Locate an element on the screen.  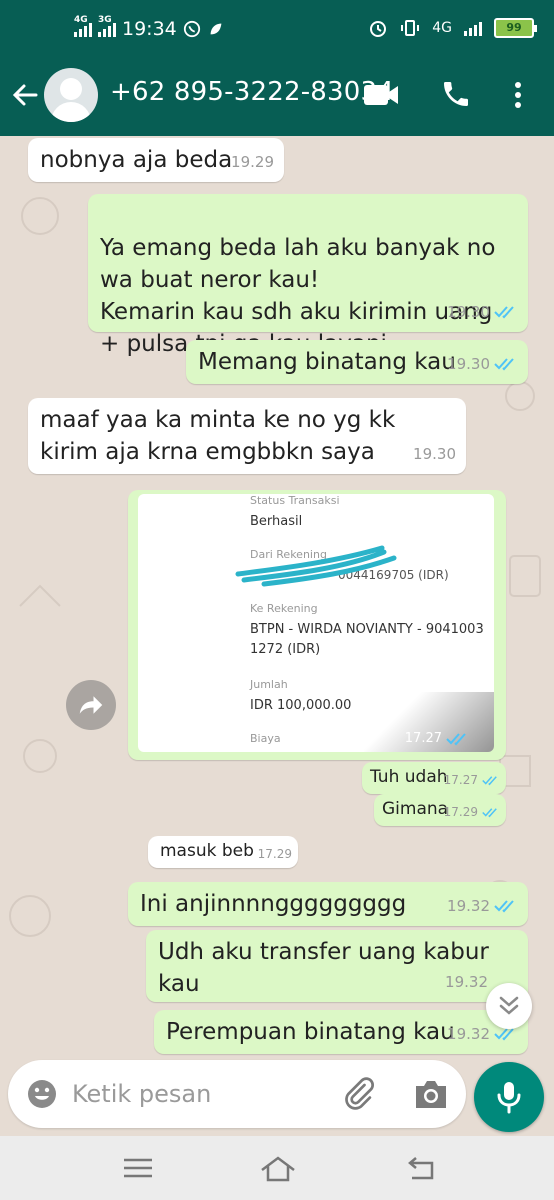
battery-icon: 99 is located at coordinates (515, 28).